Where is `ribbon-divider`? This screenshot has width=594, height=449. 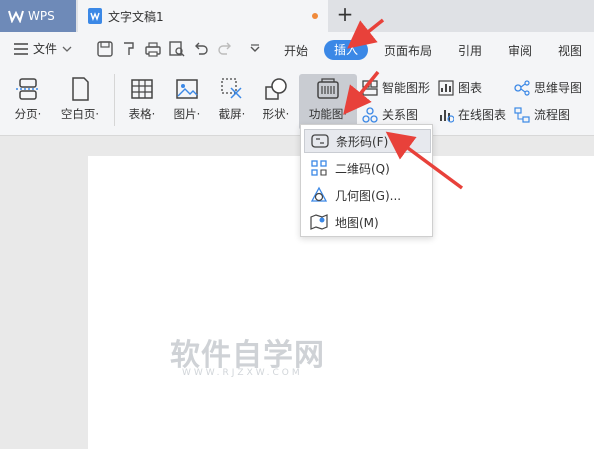 ribbon-divider is located at coordinates (114, 100).